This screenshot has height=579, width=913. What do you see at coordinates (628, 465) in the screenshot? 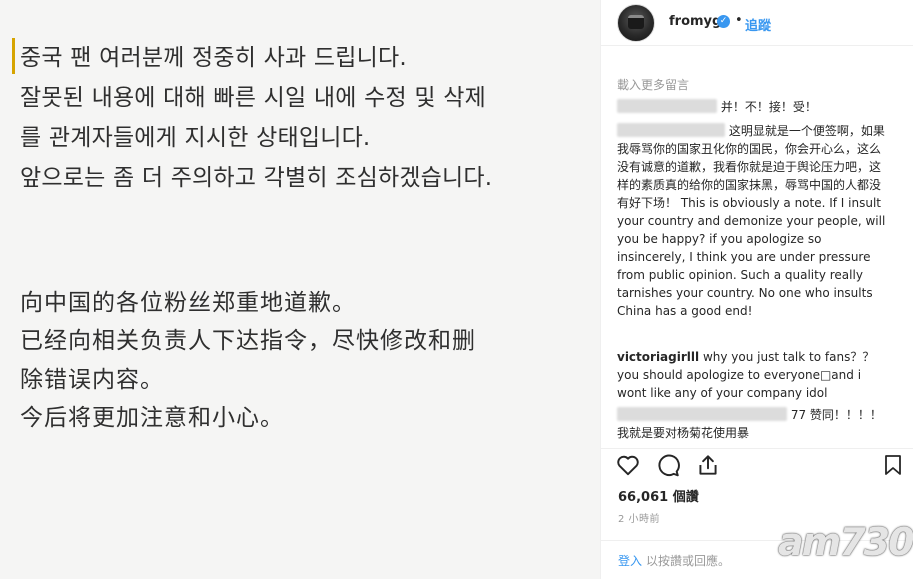
I see `heart-icon` at bounding box center [628, 465].